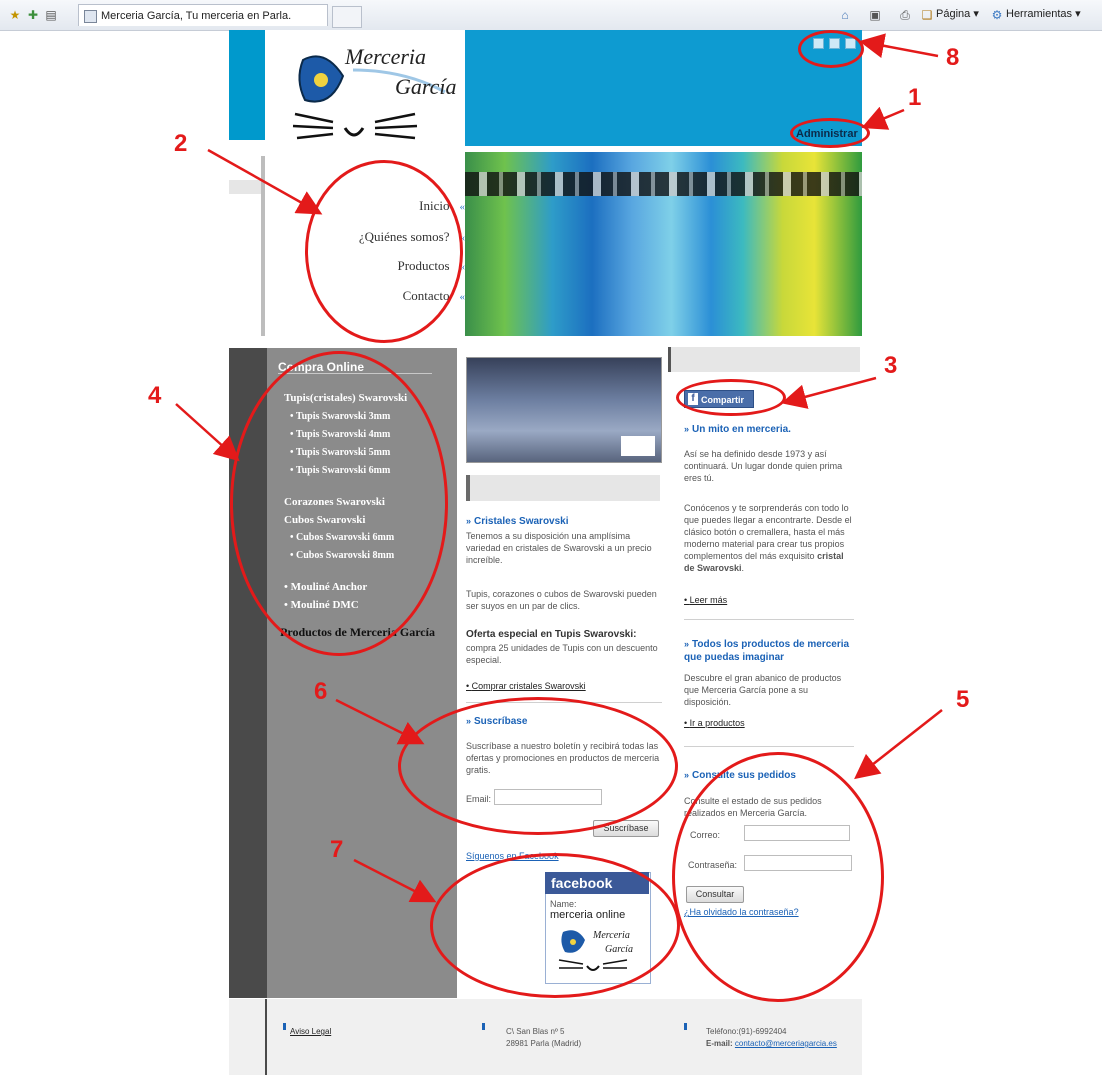 This screenshot has width=1102, height=1075. I want to click on annotation-number-6: 6, so click(321, 691).